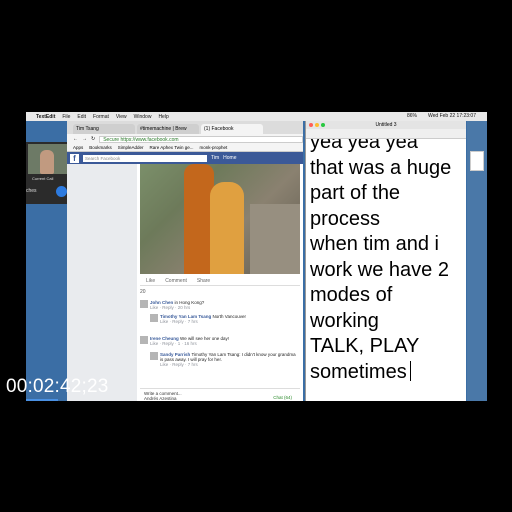 Image resolution: width=512 pixels, height=512 pixels. Describe the element at coordinates (323, 125) in the screenshot. I see `zoom-icon` at that location.